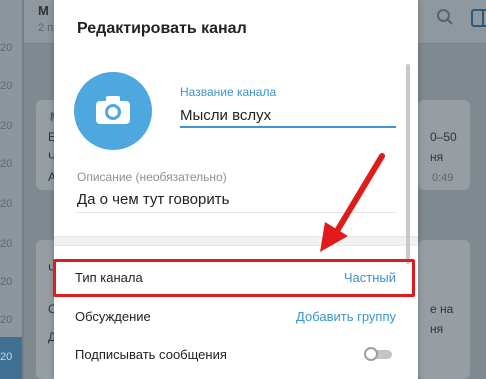  I want to click on message-time: 0:49, so click(443, 178).